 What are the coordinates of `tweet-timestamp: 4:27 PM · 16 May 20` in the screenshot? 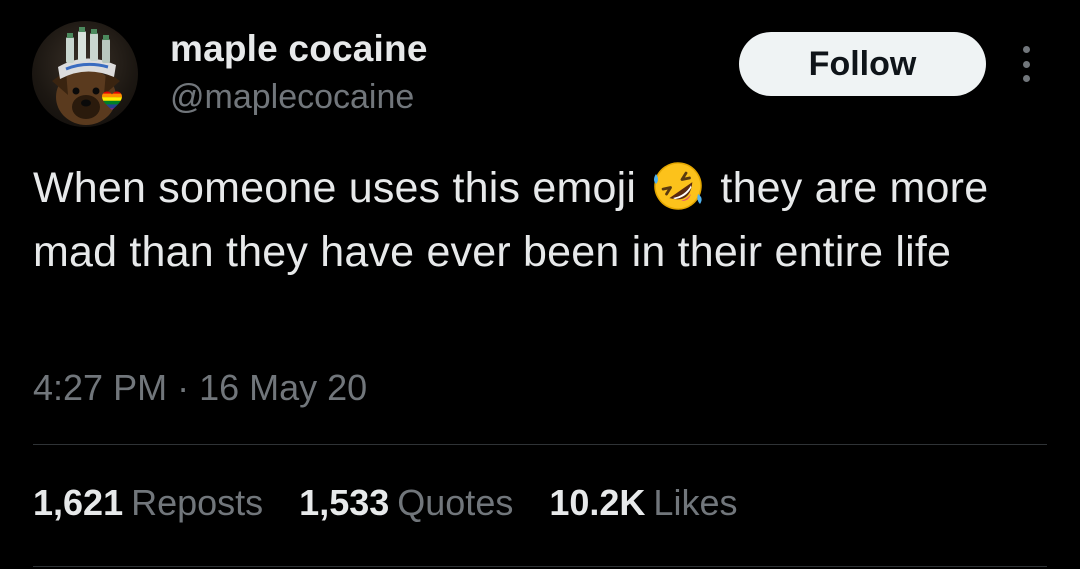 It's located at (200, 388).